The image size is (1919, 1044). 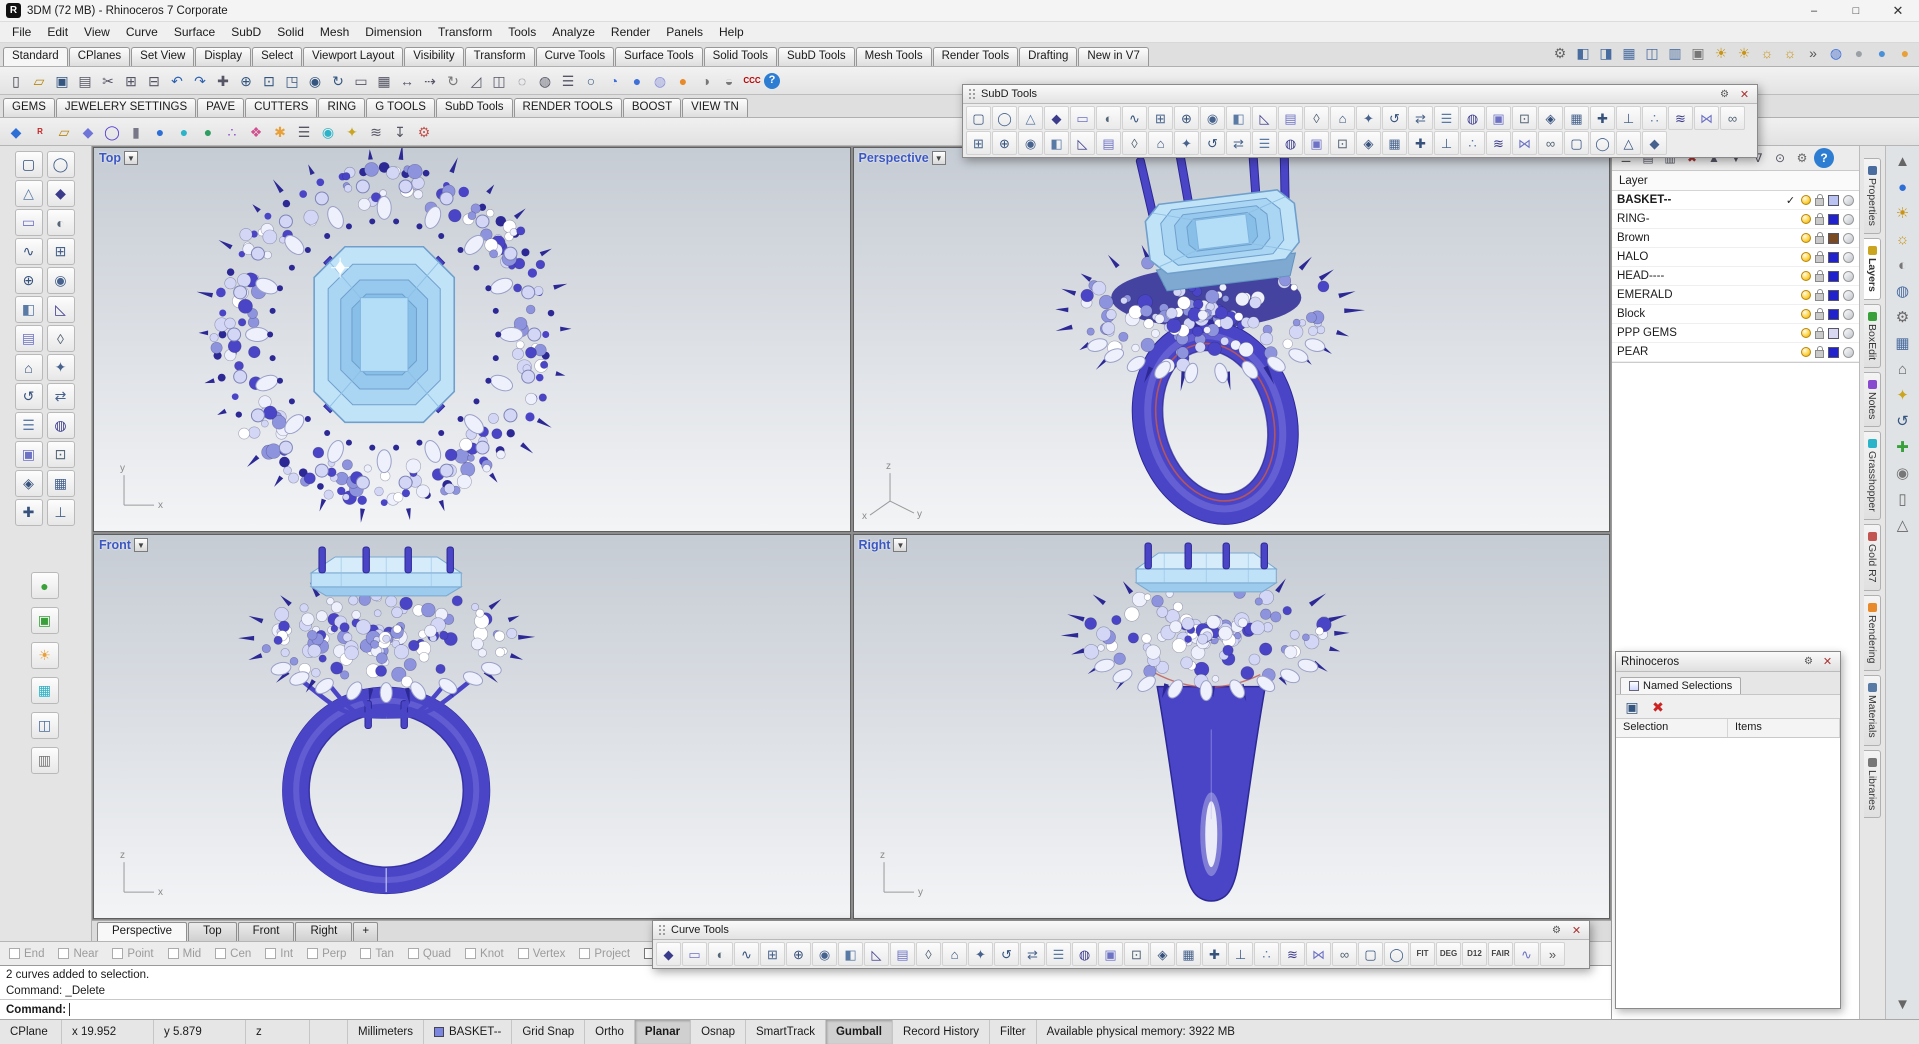 What do you see at coordinates (1872, 476) in the screenshot?
I see `side-tab-grasshopper: Grasshopper` at bounding box center [1872, 476].